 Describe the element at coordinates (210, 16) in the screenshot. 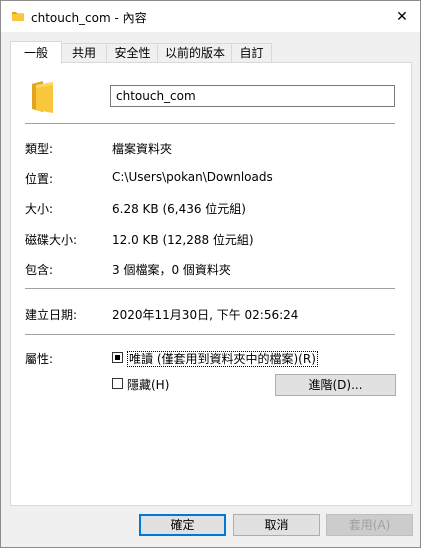

I see `title-bar: chtouch_com - 內容 ✕` at that location.